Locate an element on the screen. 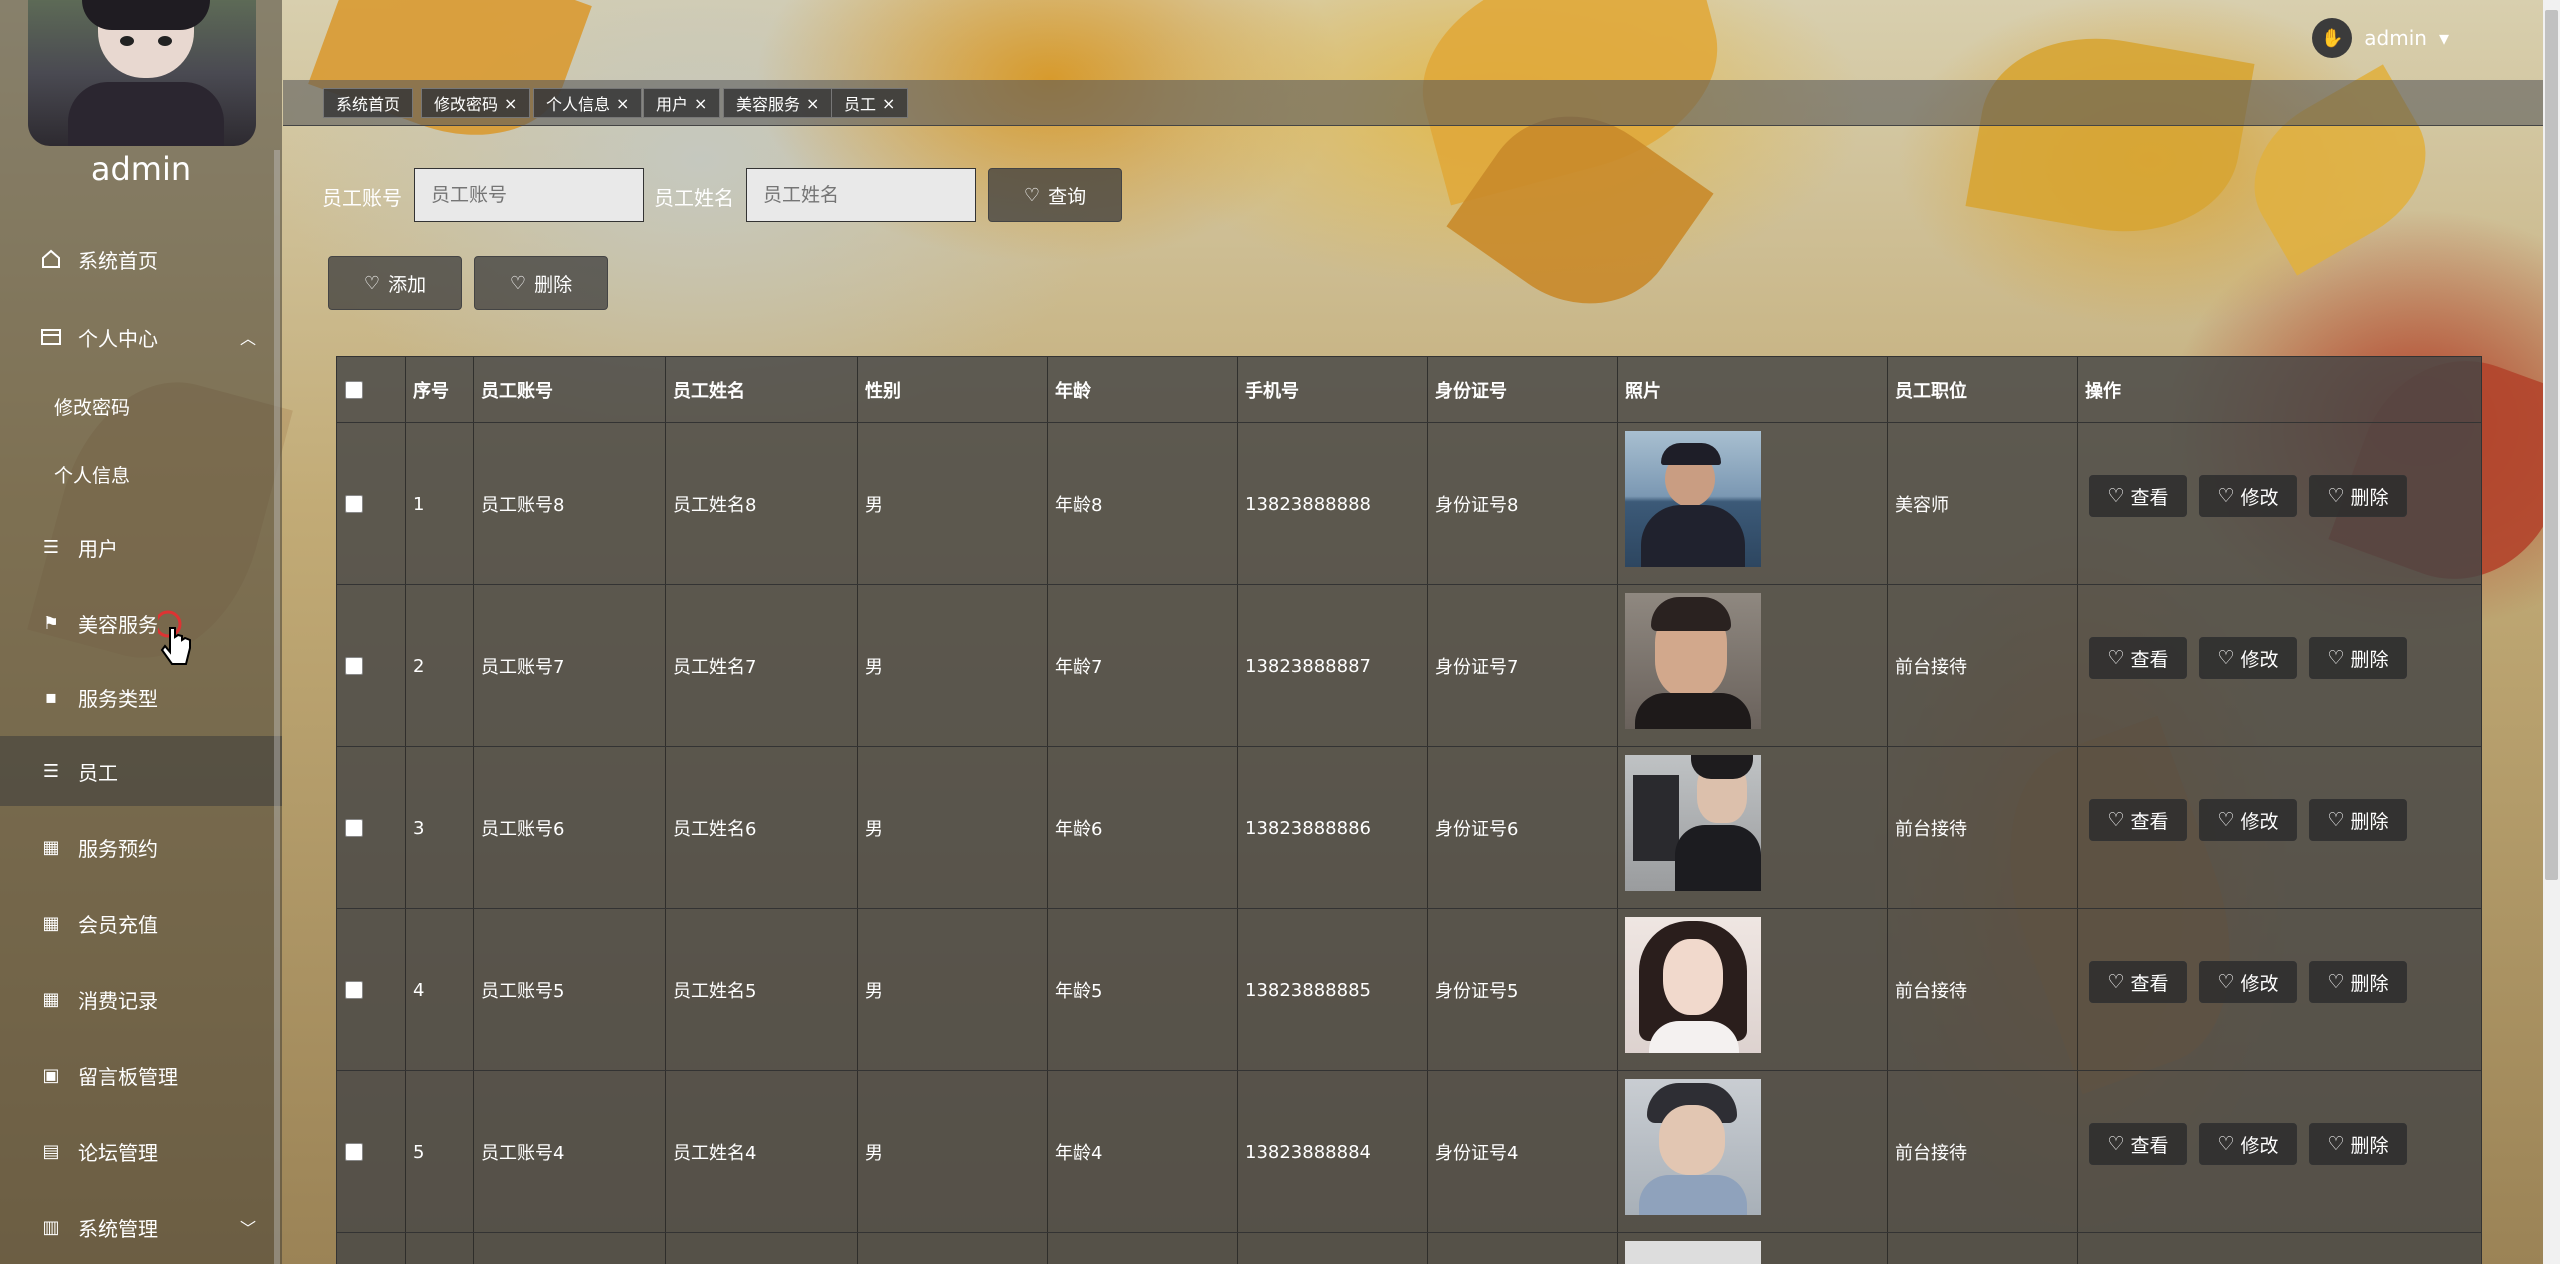  row-delete-button-label: 删除 is located at coordinates (2369, 821).